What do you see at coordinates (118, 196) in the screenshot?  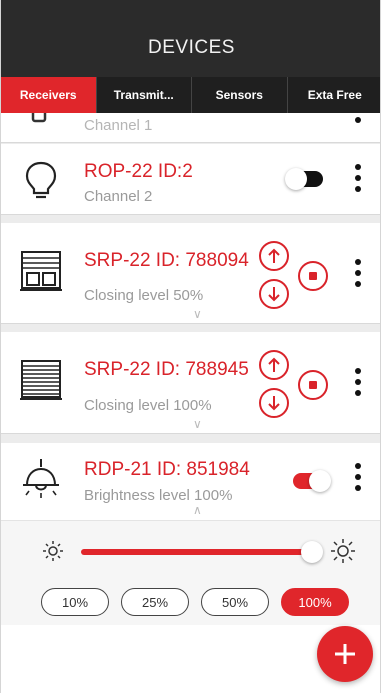 I see `device-subtitle: Channel 2` at bounding box center [118, 196].